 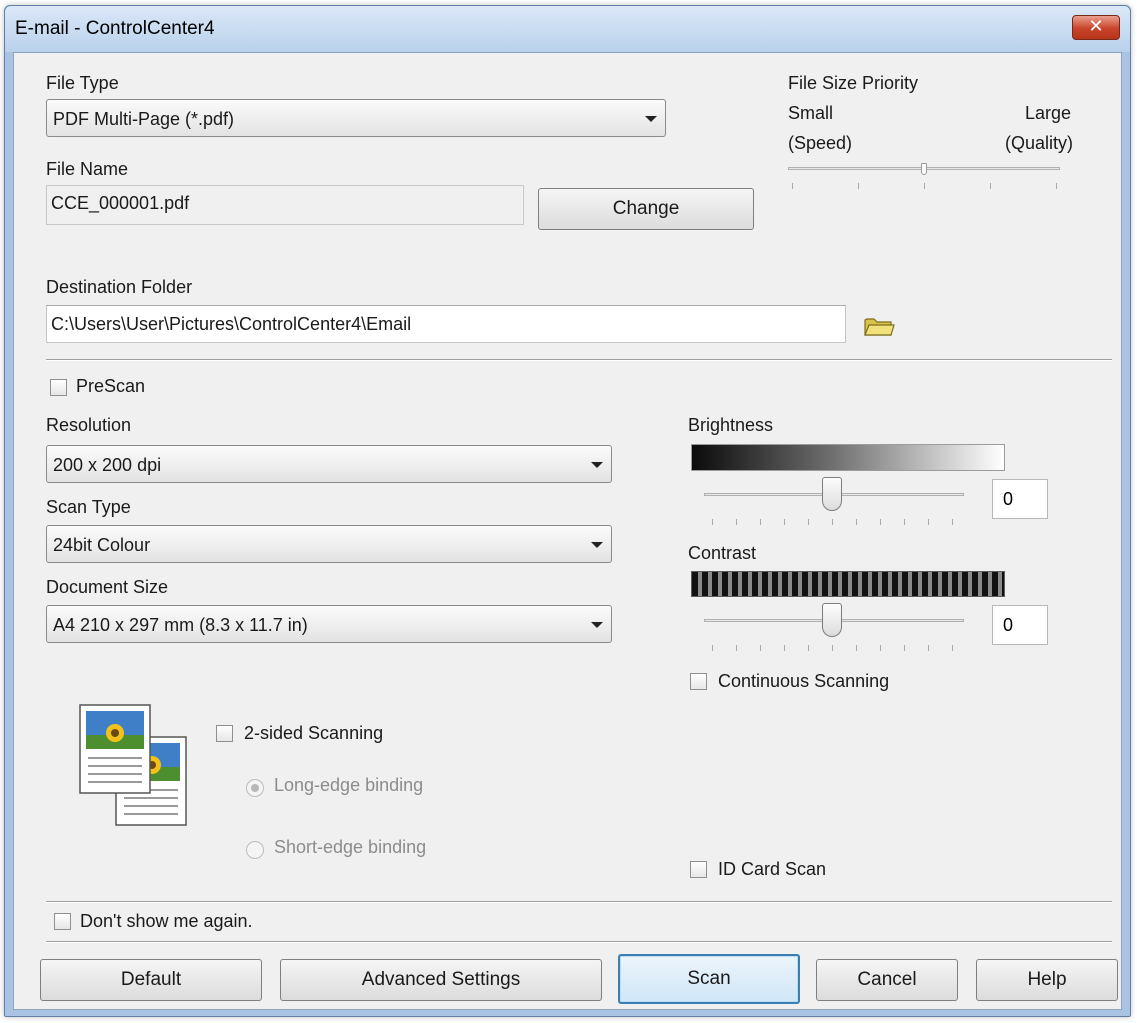 What do you see at coordinates (88, 507) in the screenshot?
I see `scan-type-label: Scan Type` at bounding box center [88, 507].